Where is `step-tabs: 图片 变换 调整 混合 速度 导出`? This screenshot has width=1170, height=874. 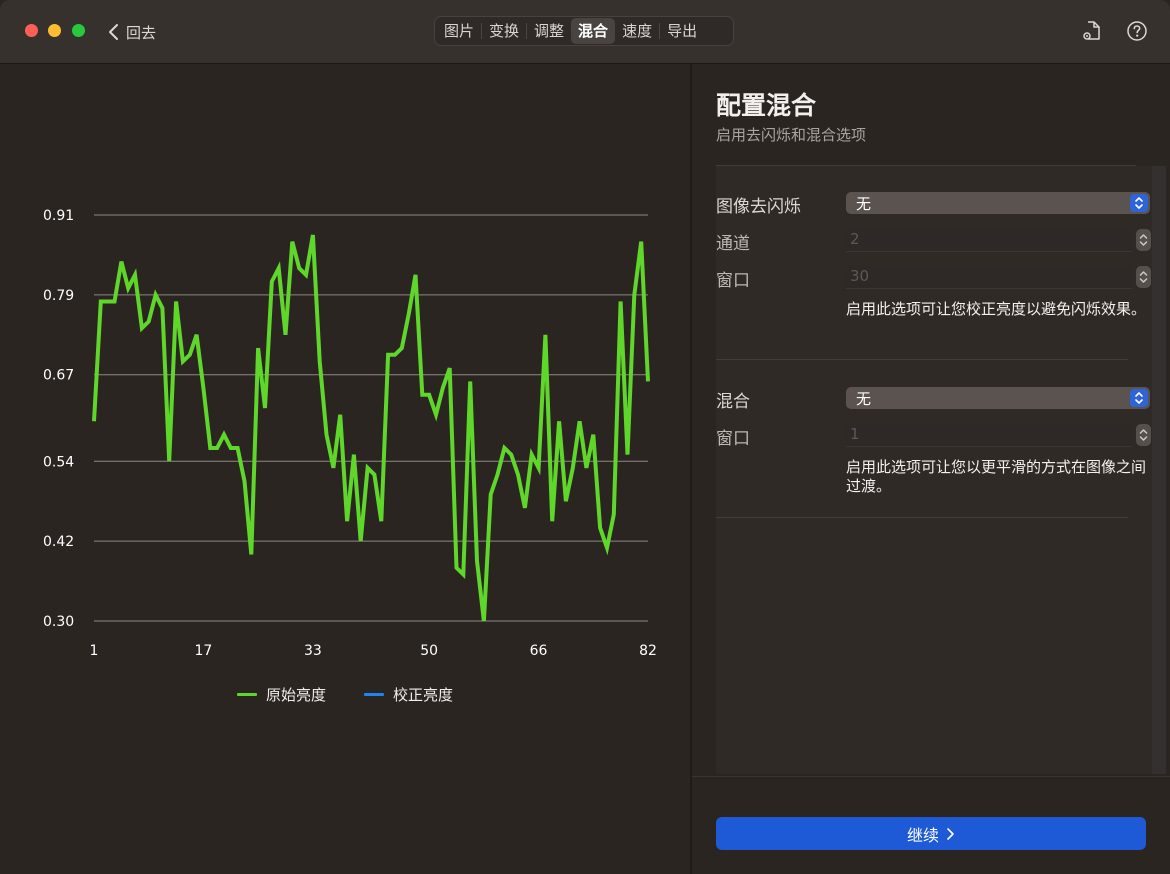
step-tabs: 图片 变换 调整 混合 速度 导出 is located at coordinates (584, 31).